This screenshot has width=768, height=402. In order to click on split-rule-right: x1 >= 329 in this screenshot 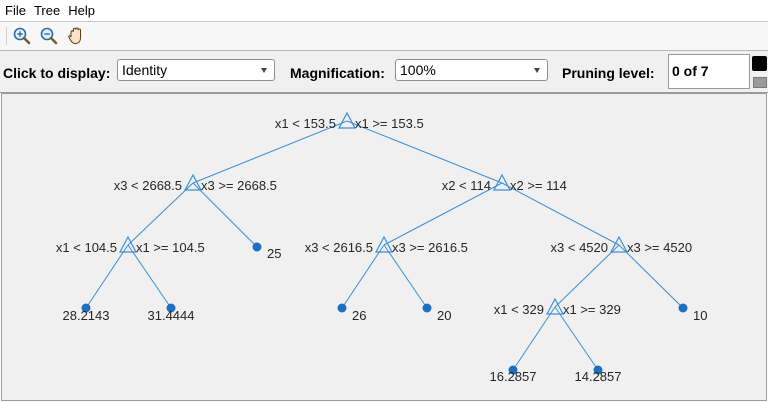, I will do `click(592, 309)`.